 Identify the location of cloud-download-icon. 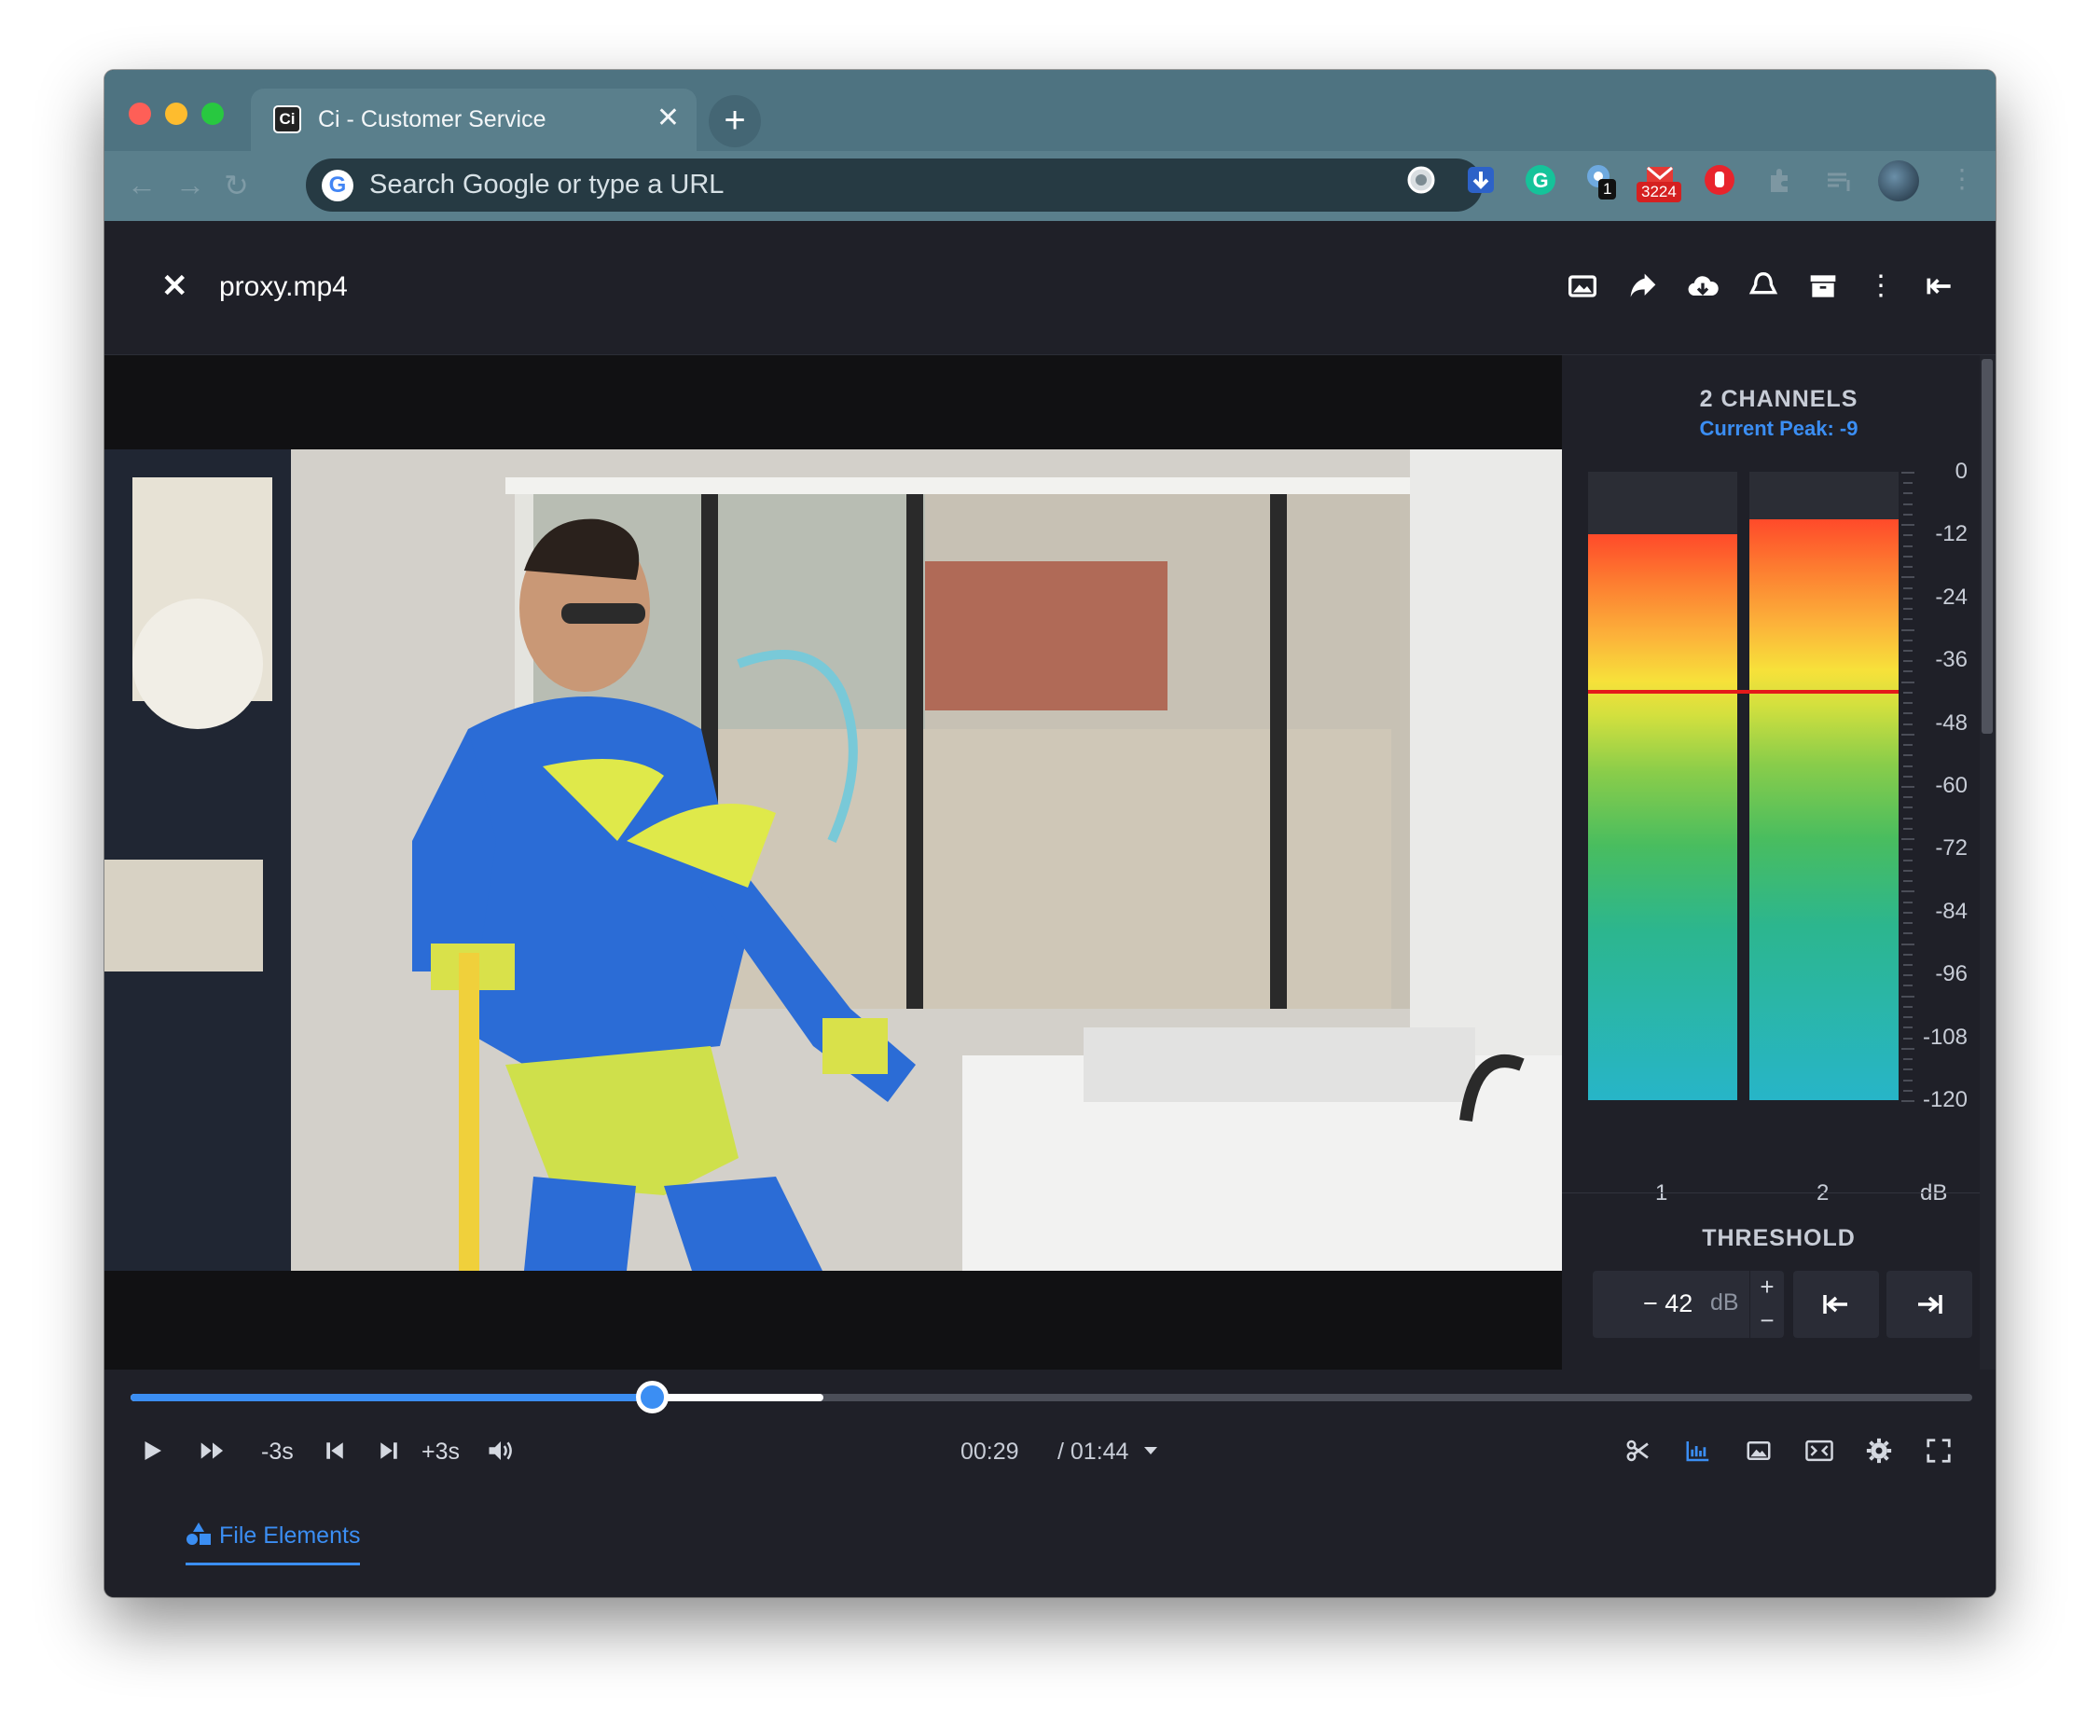
(1702, 286).